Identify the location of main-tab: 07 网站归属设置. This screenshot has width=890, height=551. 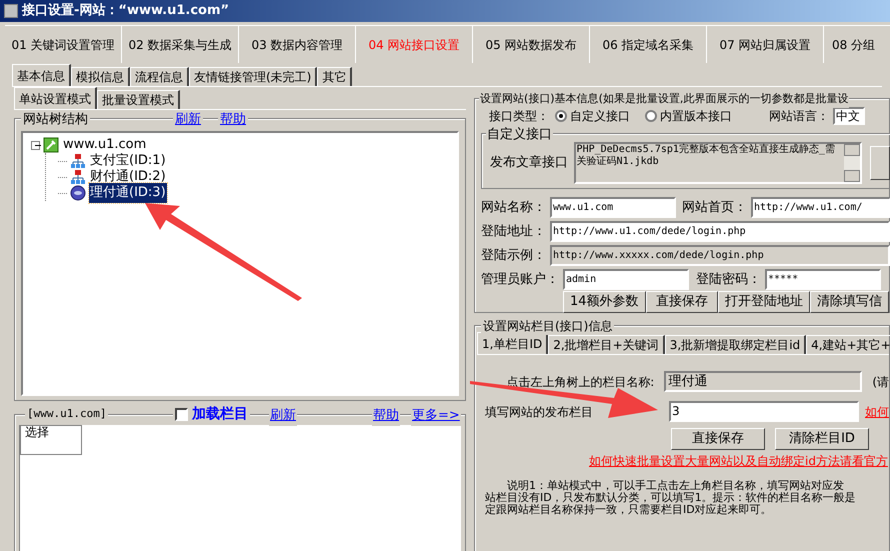
(765, 44).